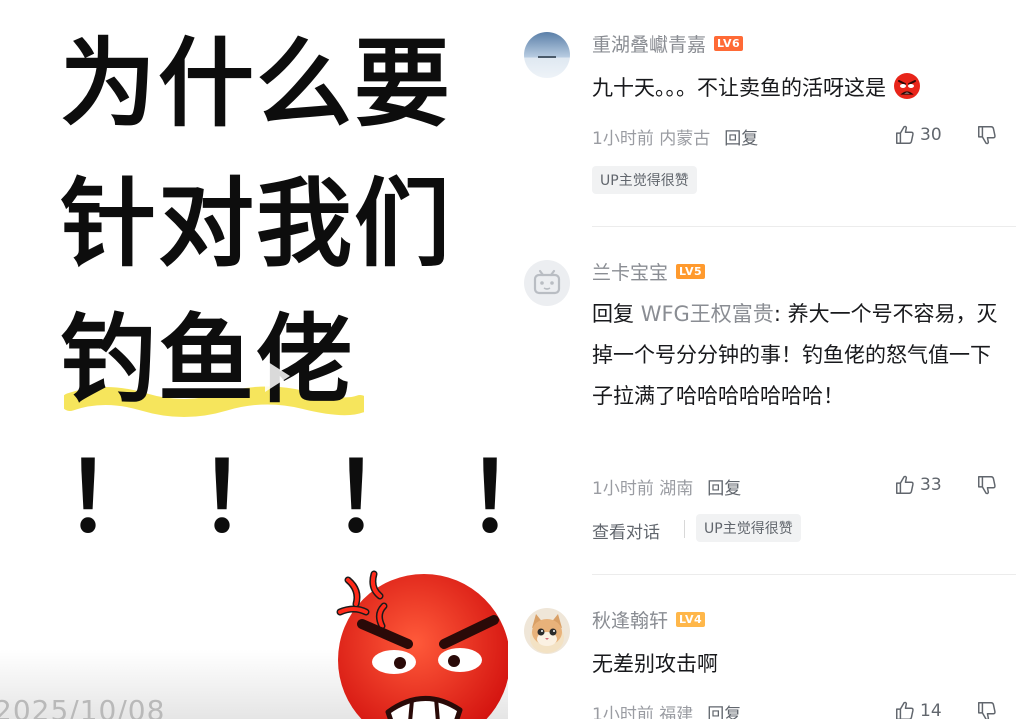 The height and width of the screenshot is (719, 1016). I want to click on video-text-line-3: 钓鱼佬, so click(207, 360).